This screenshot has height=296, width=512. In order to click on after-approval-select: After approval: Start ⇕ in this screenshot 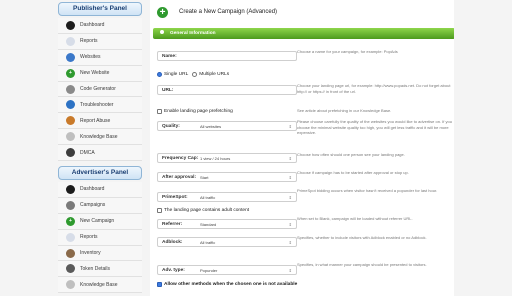, I will do `click(227, 177)`.